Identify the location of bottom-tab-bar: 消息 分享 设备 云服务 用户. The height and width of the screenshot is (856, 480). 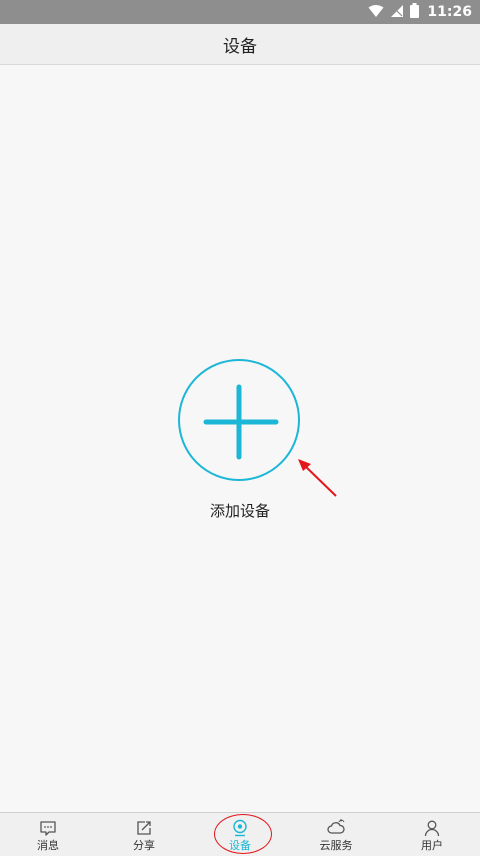
(240, 834).